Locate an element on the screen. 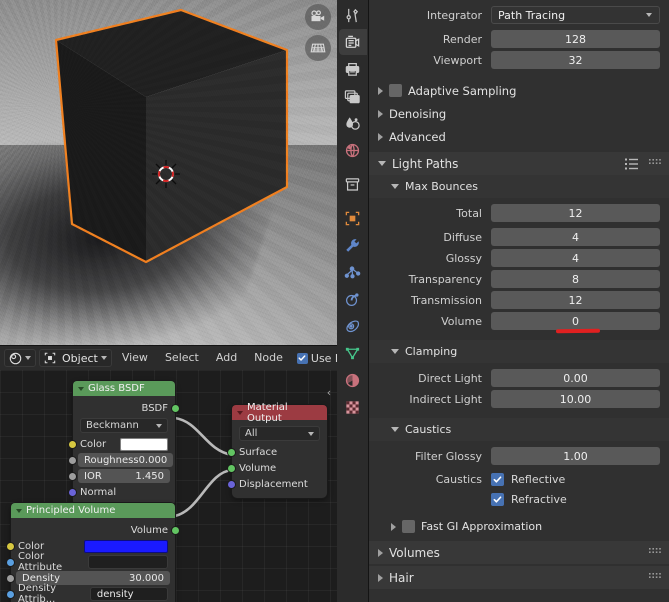 This screenshot has height=602, width=669. socket-ior-in is located at coordinates (72, 476).